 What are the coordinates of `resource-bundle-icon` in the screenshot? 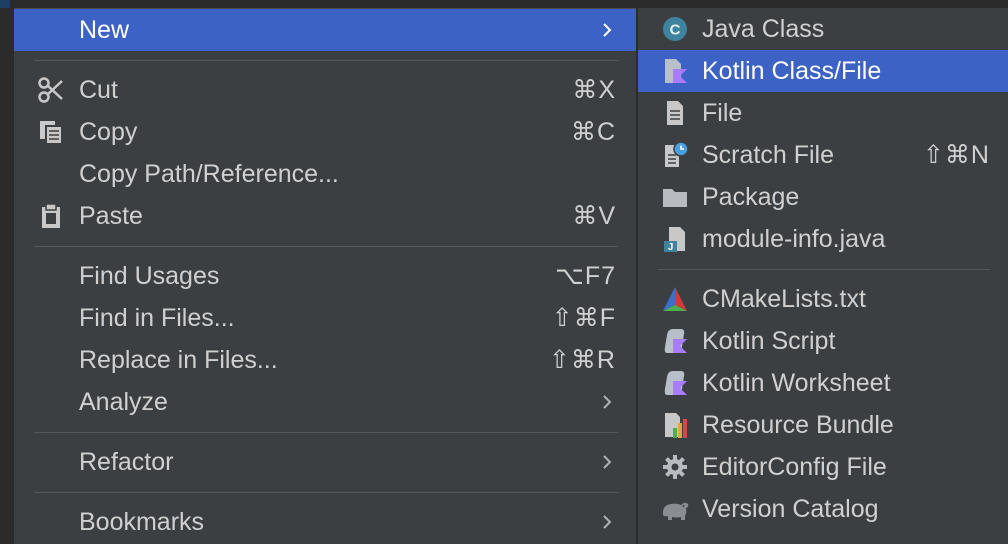 It's located at (675, 425).